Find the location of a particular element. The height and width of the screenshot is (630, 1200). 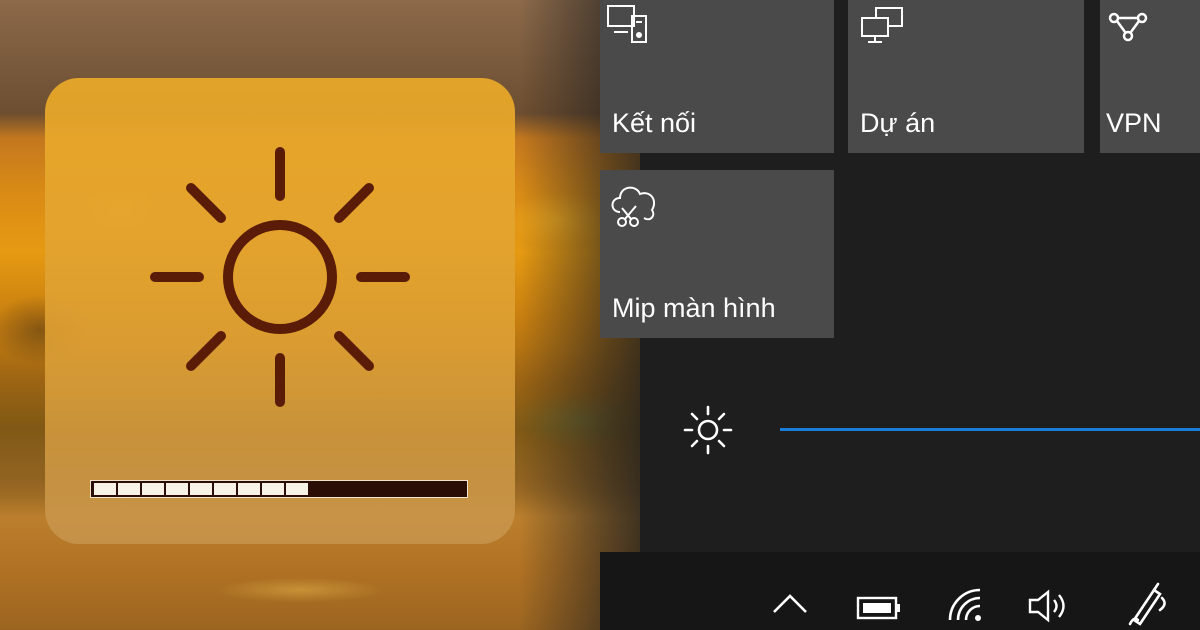

tile-label: Mip màn hình is located at coordinates (694, 308).